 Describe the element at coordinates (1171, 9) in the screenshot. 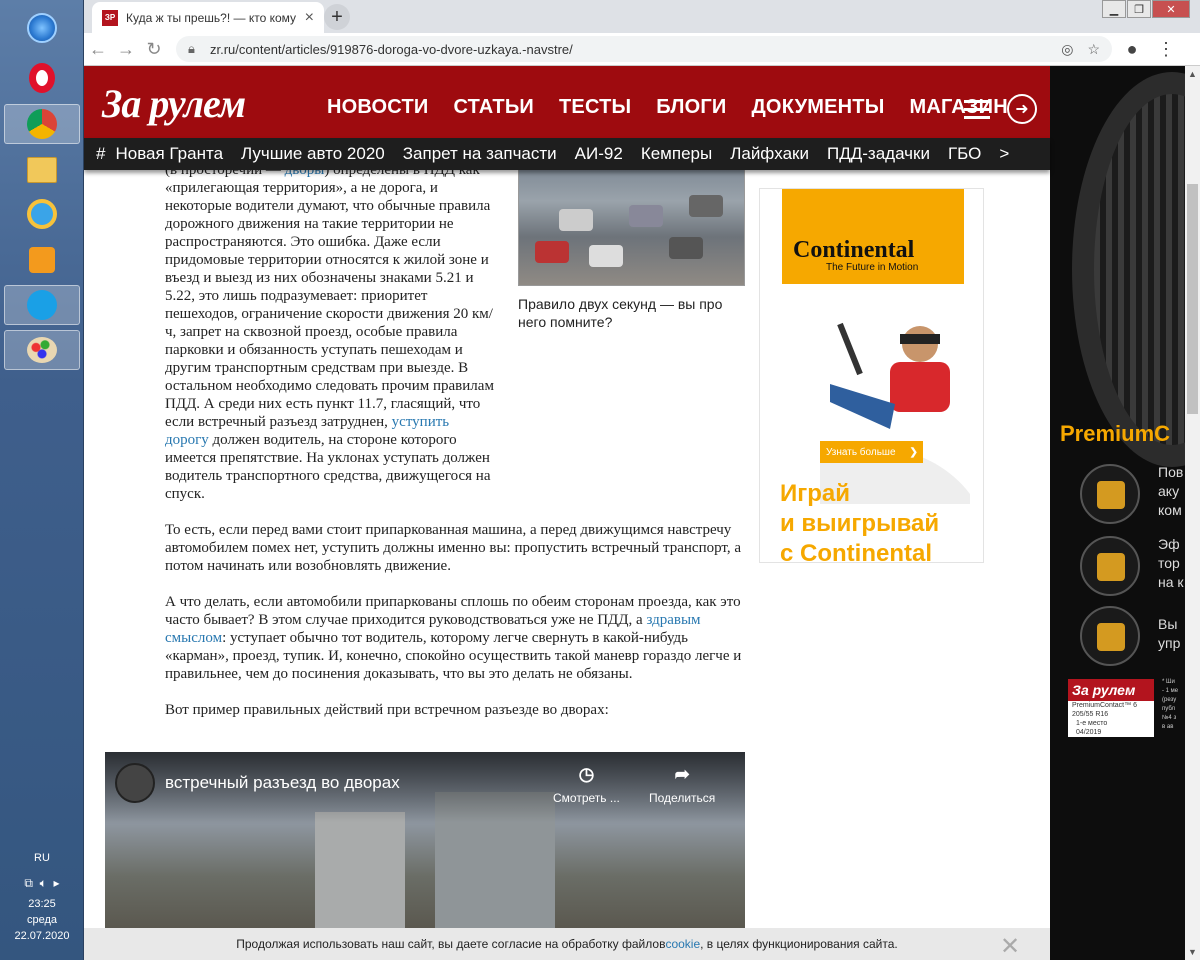

I see `close-window-button: ✕` at that location.